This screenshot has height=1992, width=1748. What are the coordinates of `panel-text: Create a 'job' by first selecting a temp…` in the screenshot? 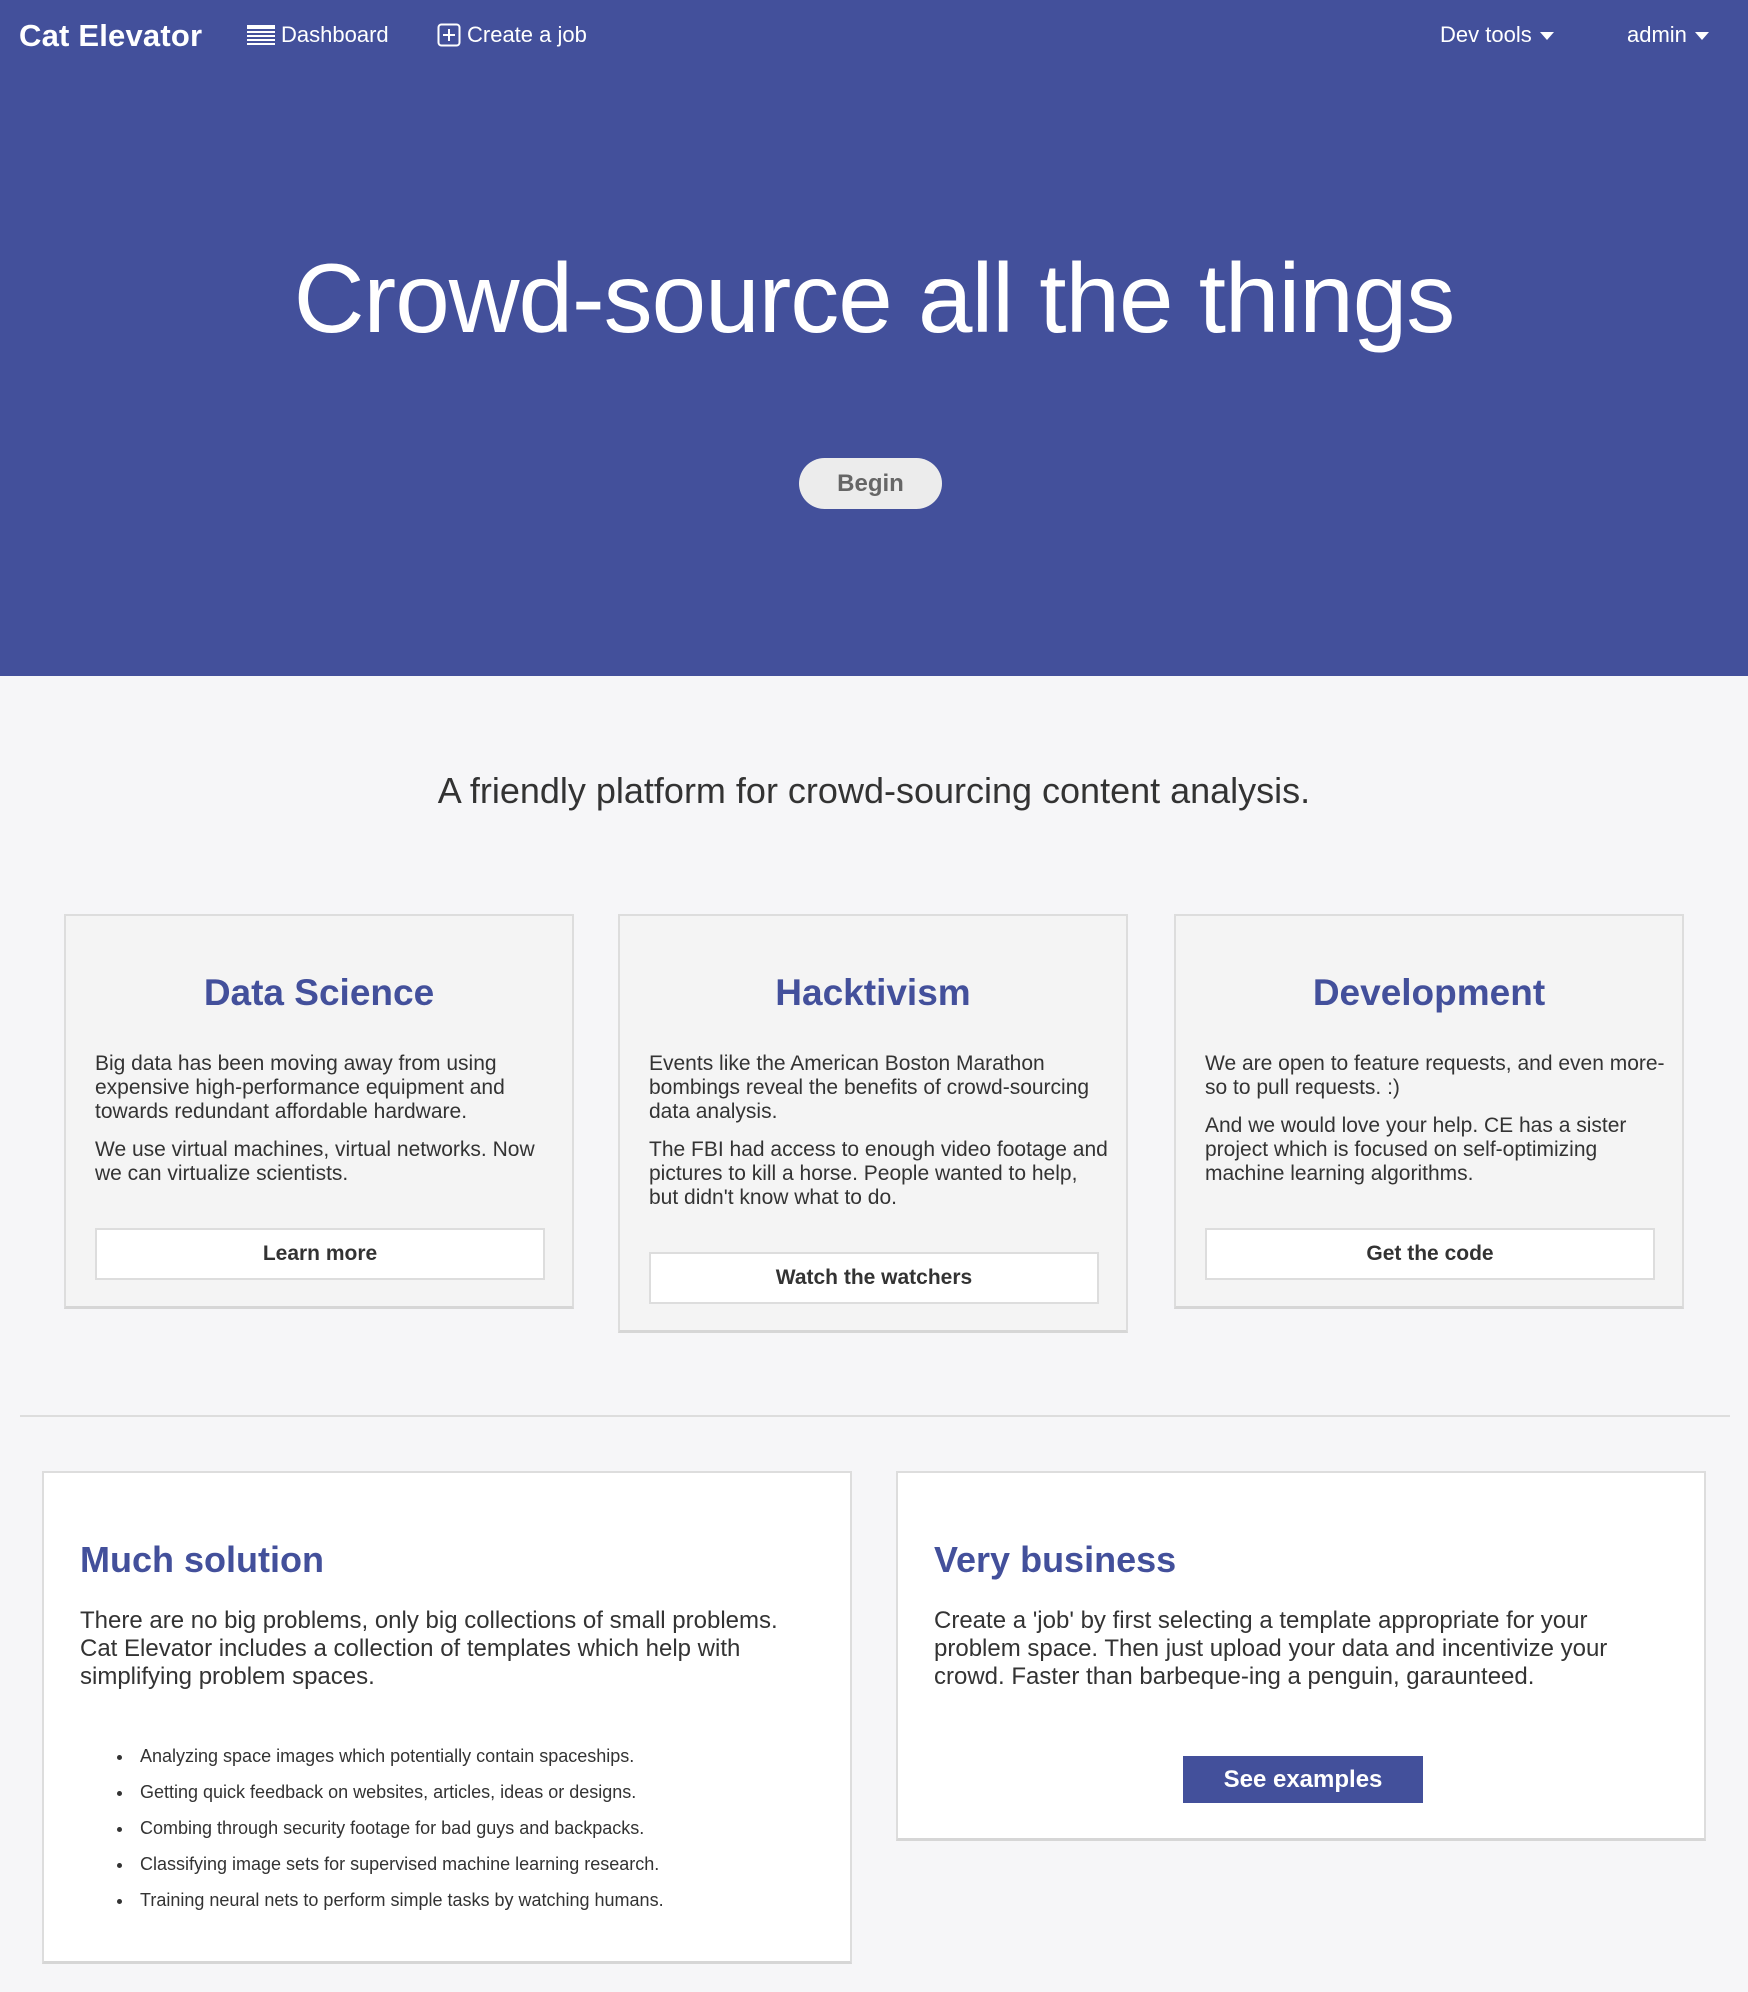 It's located at (1271, 1648).